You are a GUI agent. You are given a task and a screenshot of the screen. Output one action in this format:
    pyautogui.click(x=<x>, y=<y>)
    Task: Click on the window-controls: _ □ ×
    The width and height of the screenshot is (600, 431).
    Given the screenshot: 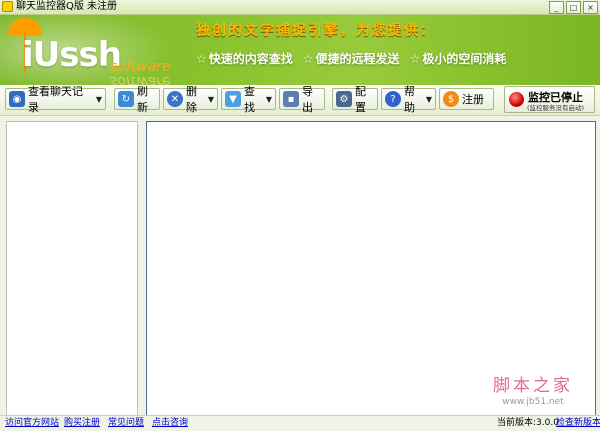 What is the action you would take?
    pyautogui.click(x=573, y=7)
    